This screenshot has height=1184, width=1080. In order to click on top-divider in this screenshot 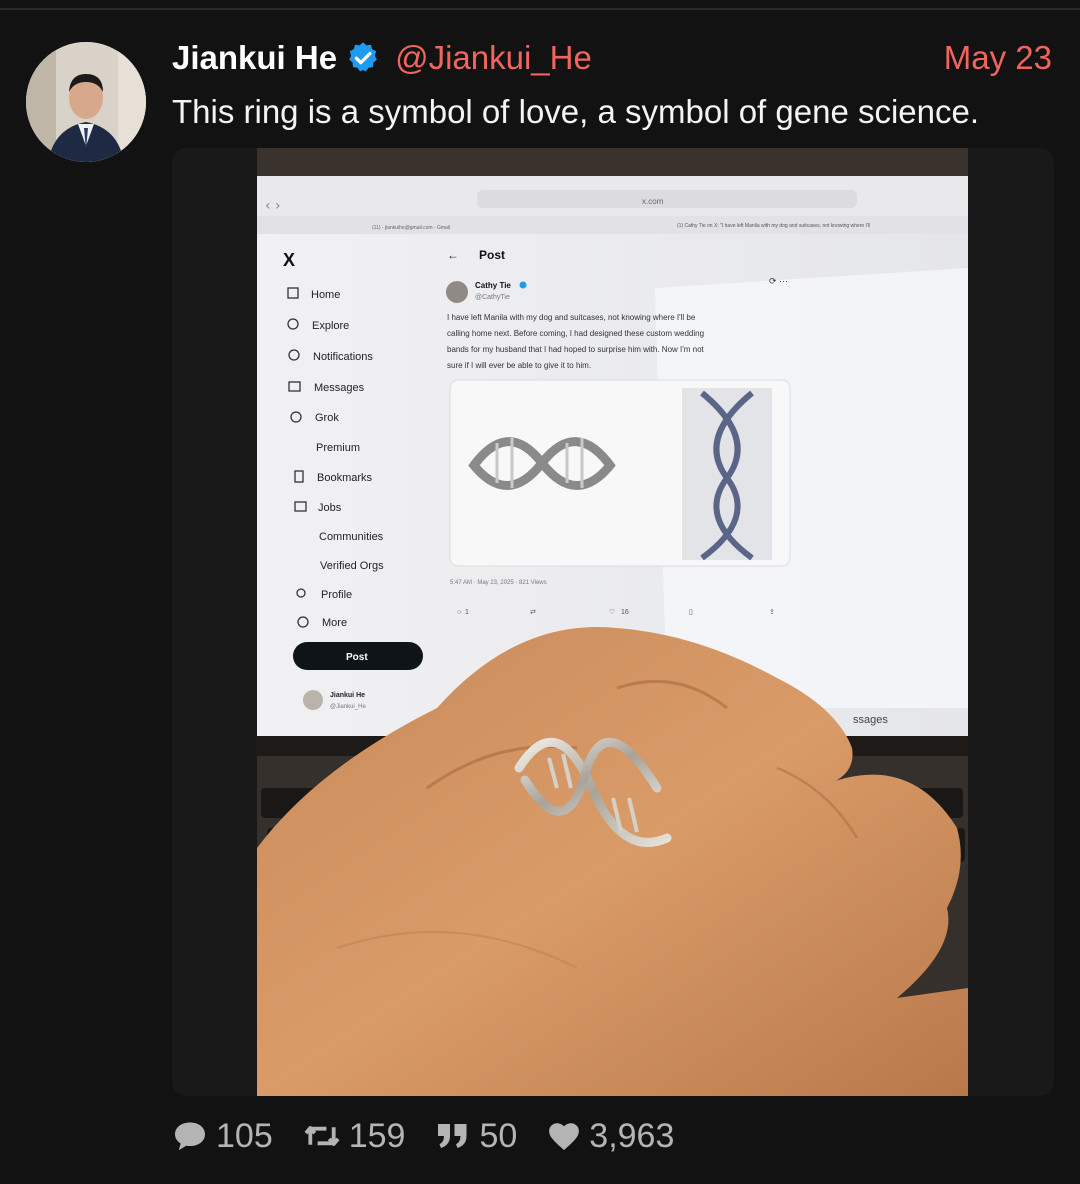, I will do `click(540, 5)`.